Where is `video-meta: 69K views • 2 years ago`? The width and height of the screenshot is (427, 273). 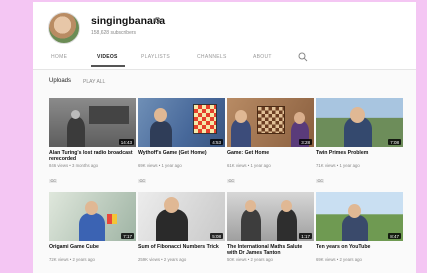 video-meta: 69K views • 2 years ago is located at coordinates (339, 259).